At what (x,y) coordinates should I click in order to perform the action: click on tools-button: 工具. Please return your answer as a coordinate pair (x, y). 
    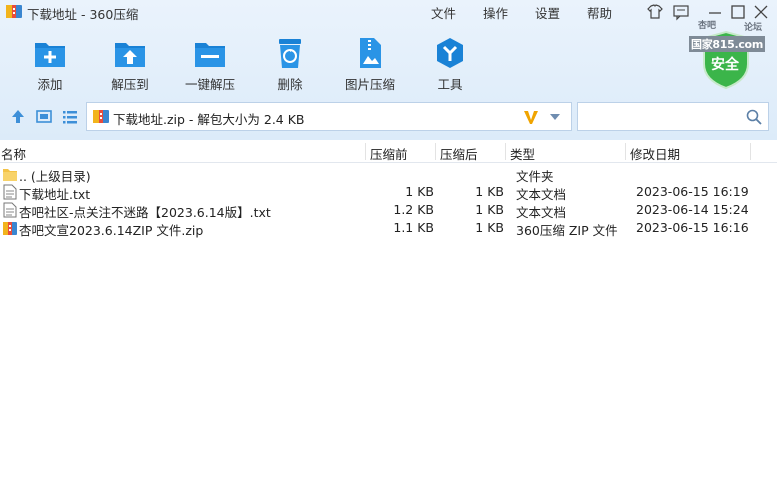
    Looking at the image, I should click on (450, 64).